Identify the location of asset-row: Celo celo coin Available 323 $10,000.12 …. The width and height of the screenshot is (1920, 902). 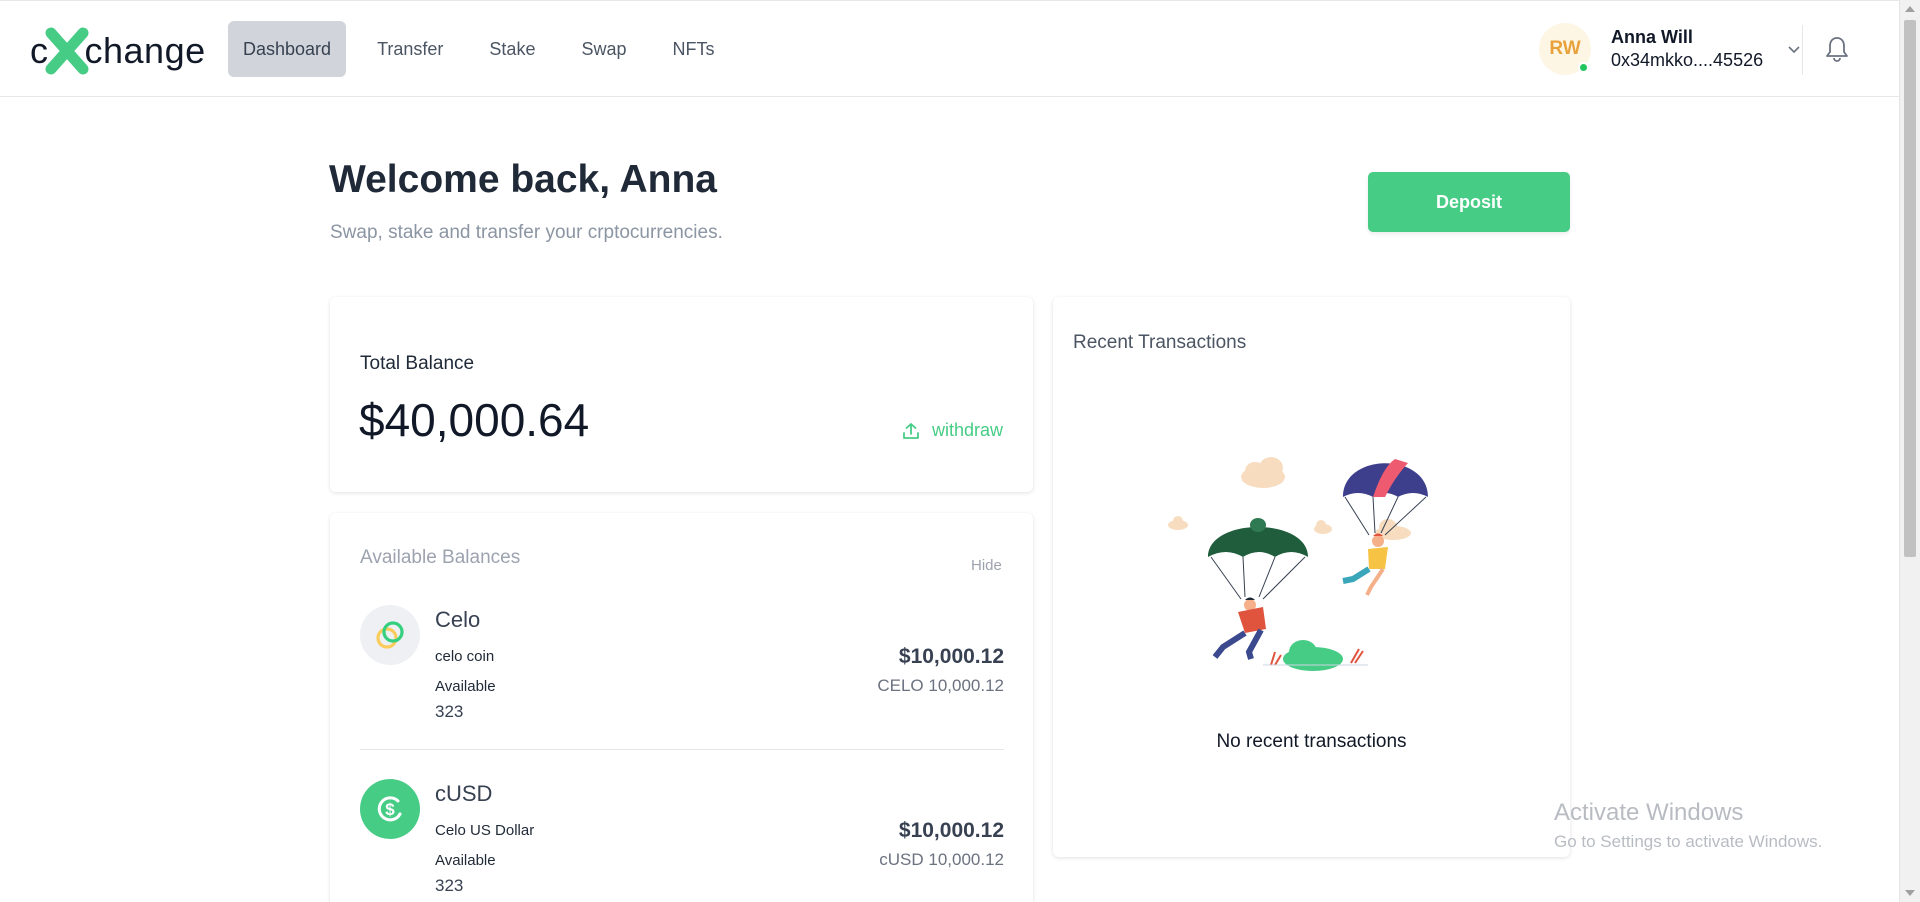
(682, 677).